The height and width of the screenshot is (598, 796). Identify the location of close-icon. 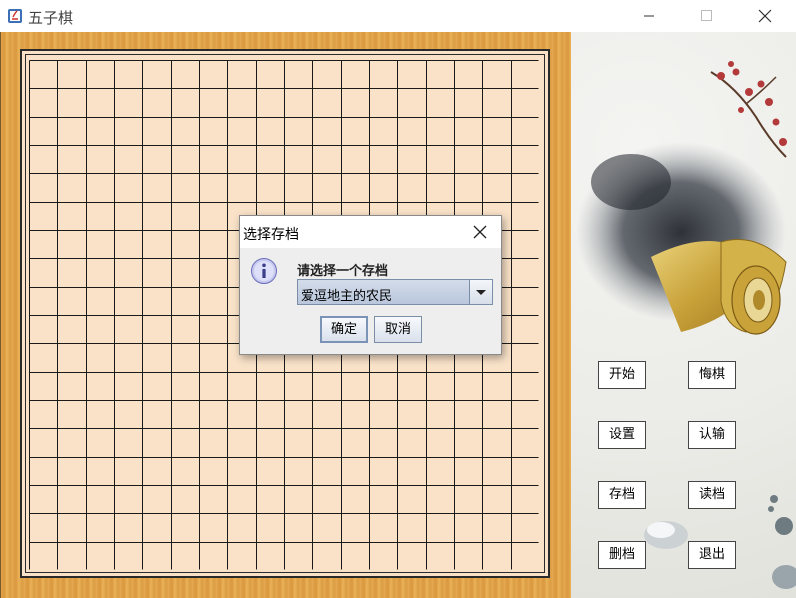
(765, 16).